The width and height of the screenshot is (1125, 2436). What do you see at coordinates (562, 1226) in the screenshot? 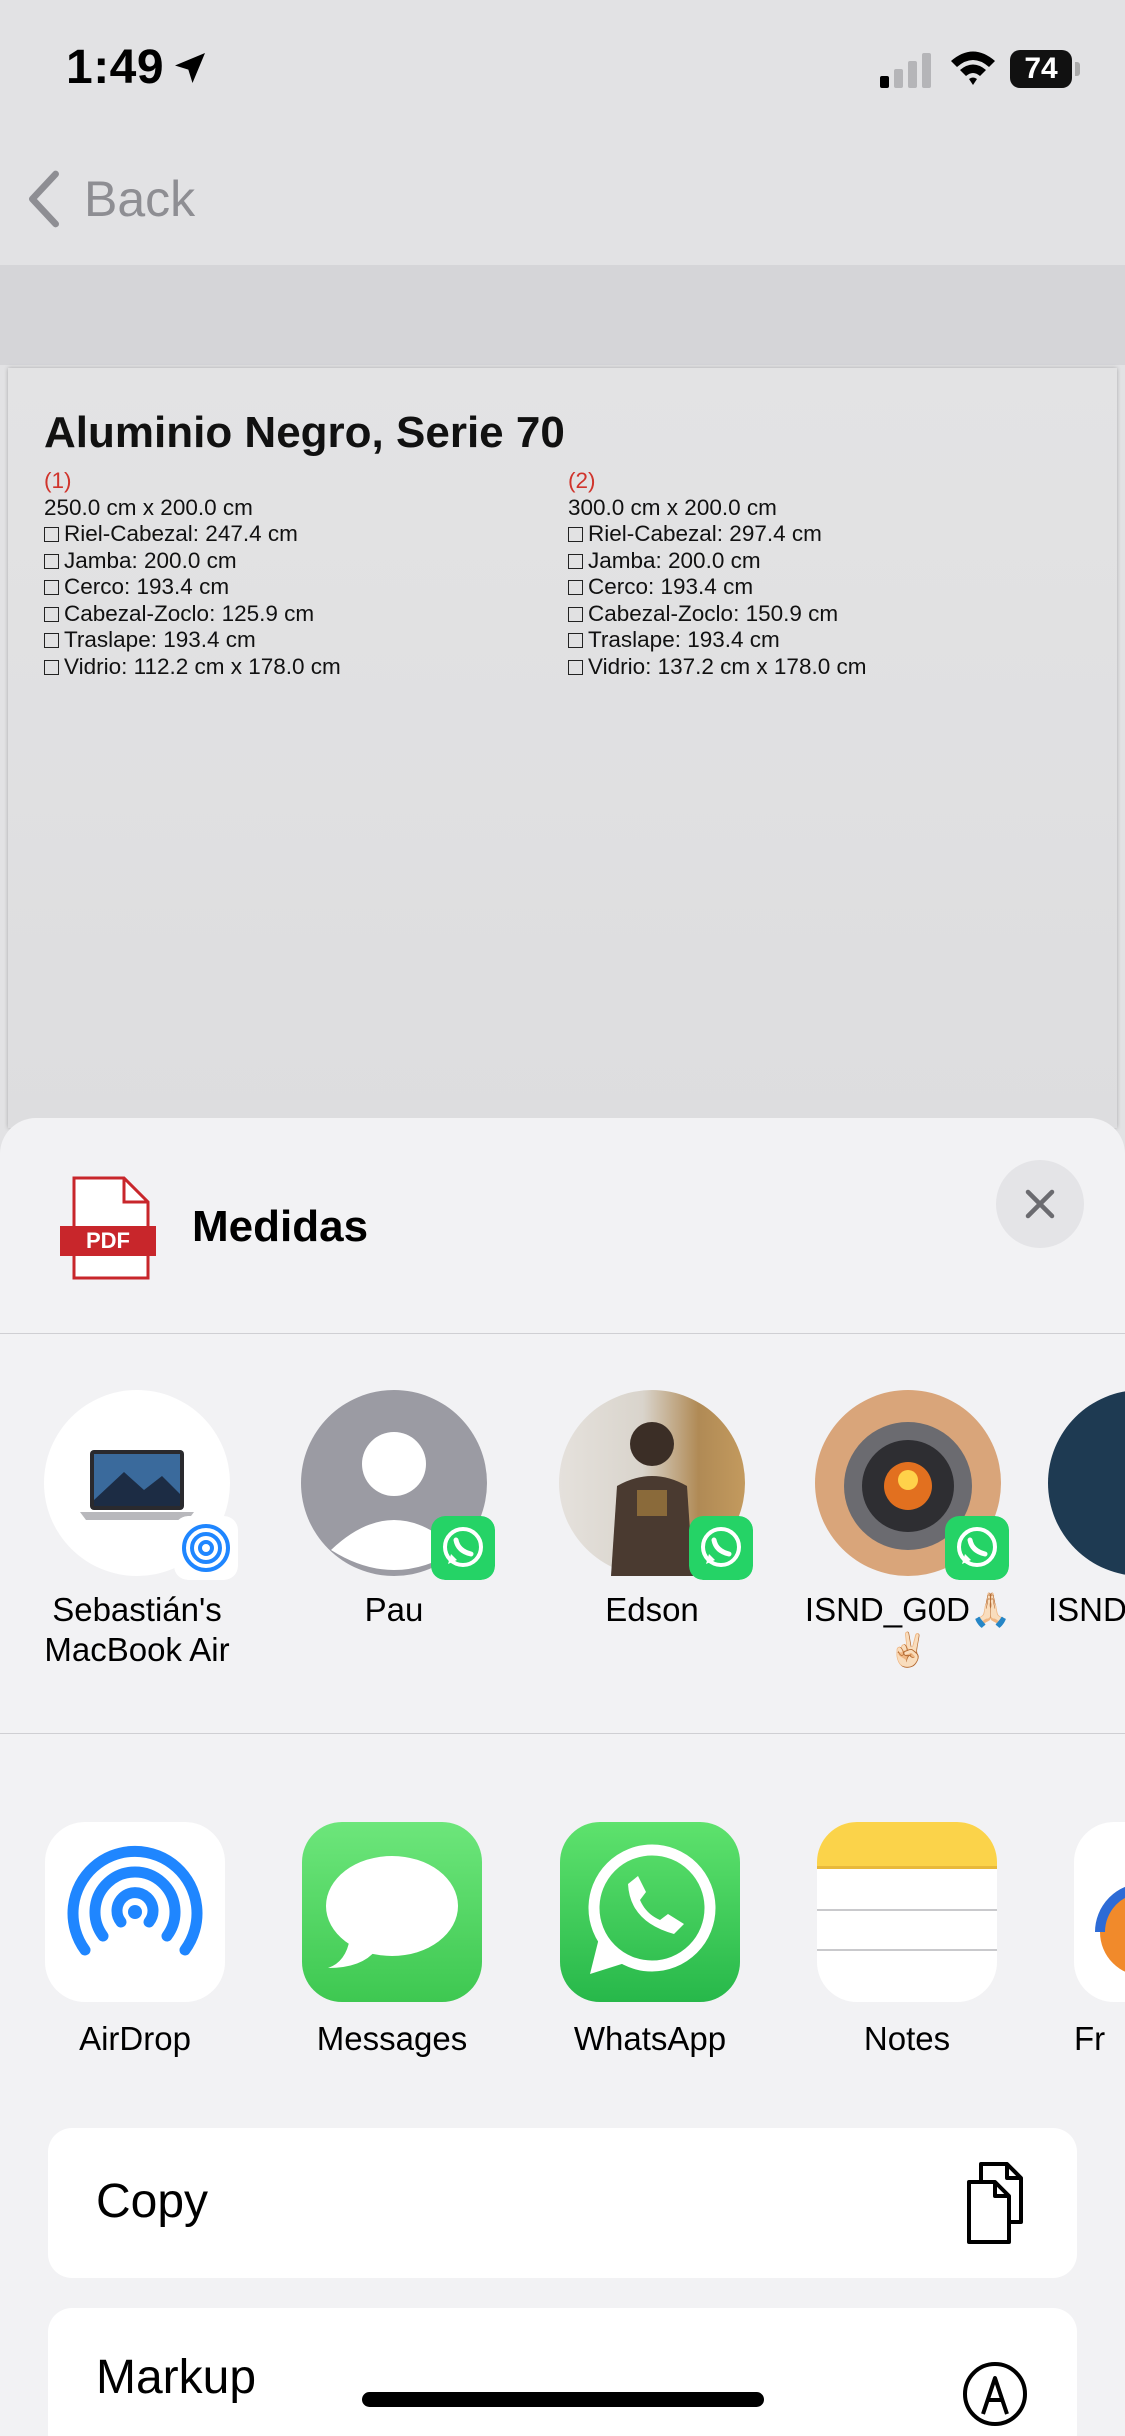
I see `share-sheet-header: PDF Medidas` at bounding box center [562, 1226].